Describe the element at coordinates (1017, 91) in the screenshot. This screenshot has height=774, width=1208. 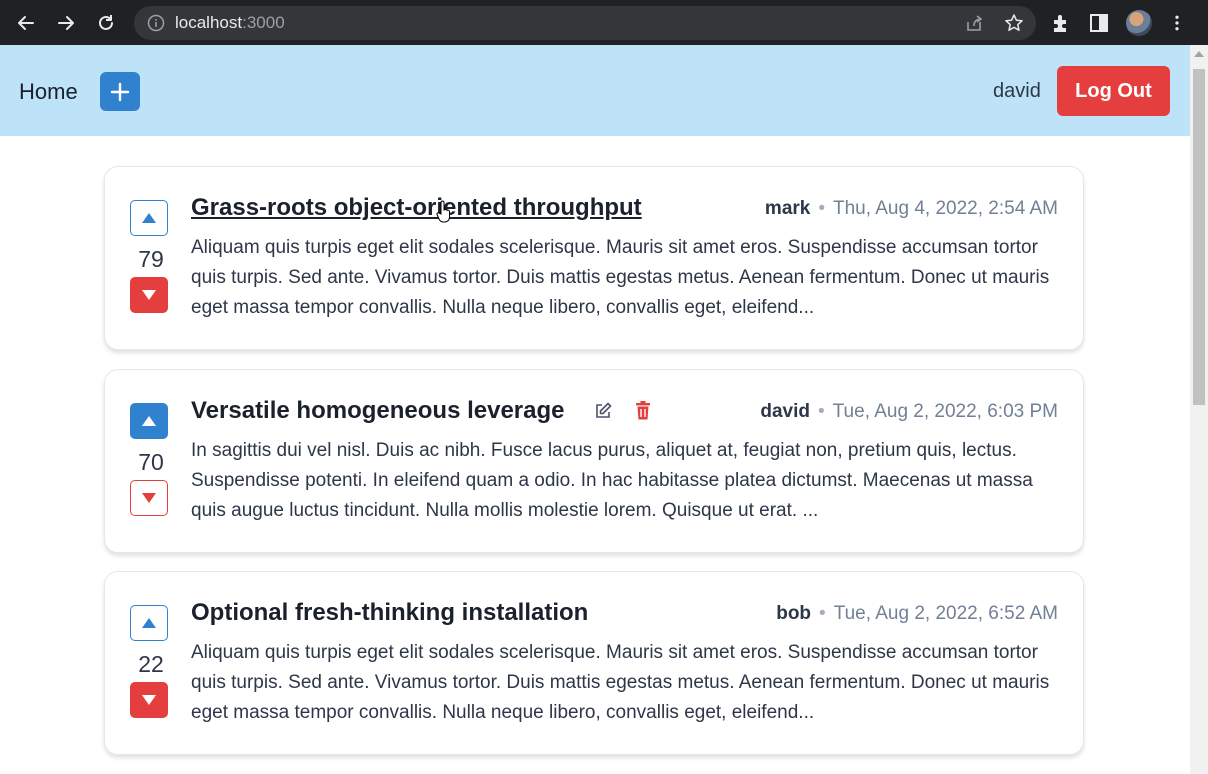
I see `current-username: david` at that location.